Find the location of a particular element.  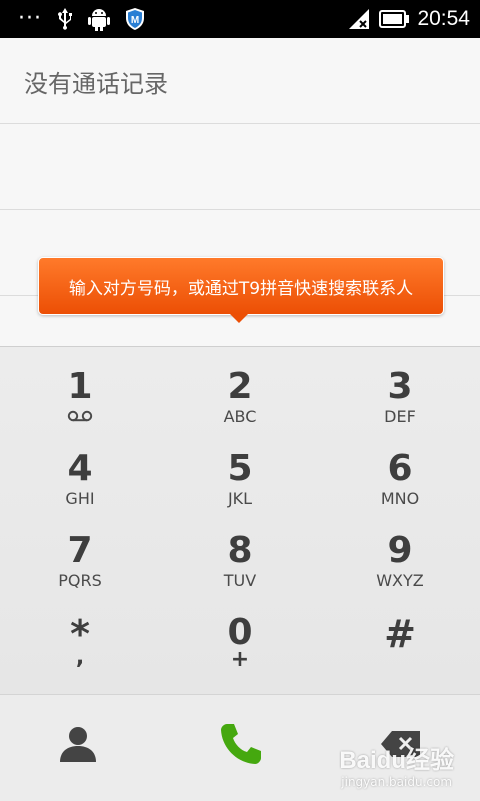

key-digit: 9 is located at coordinates (400, 550).